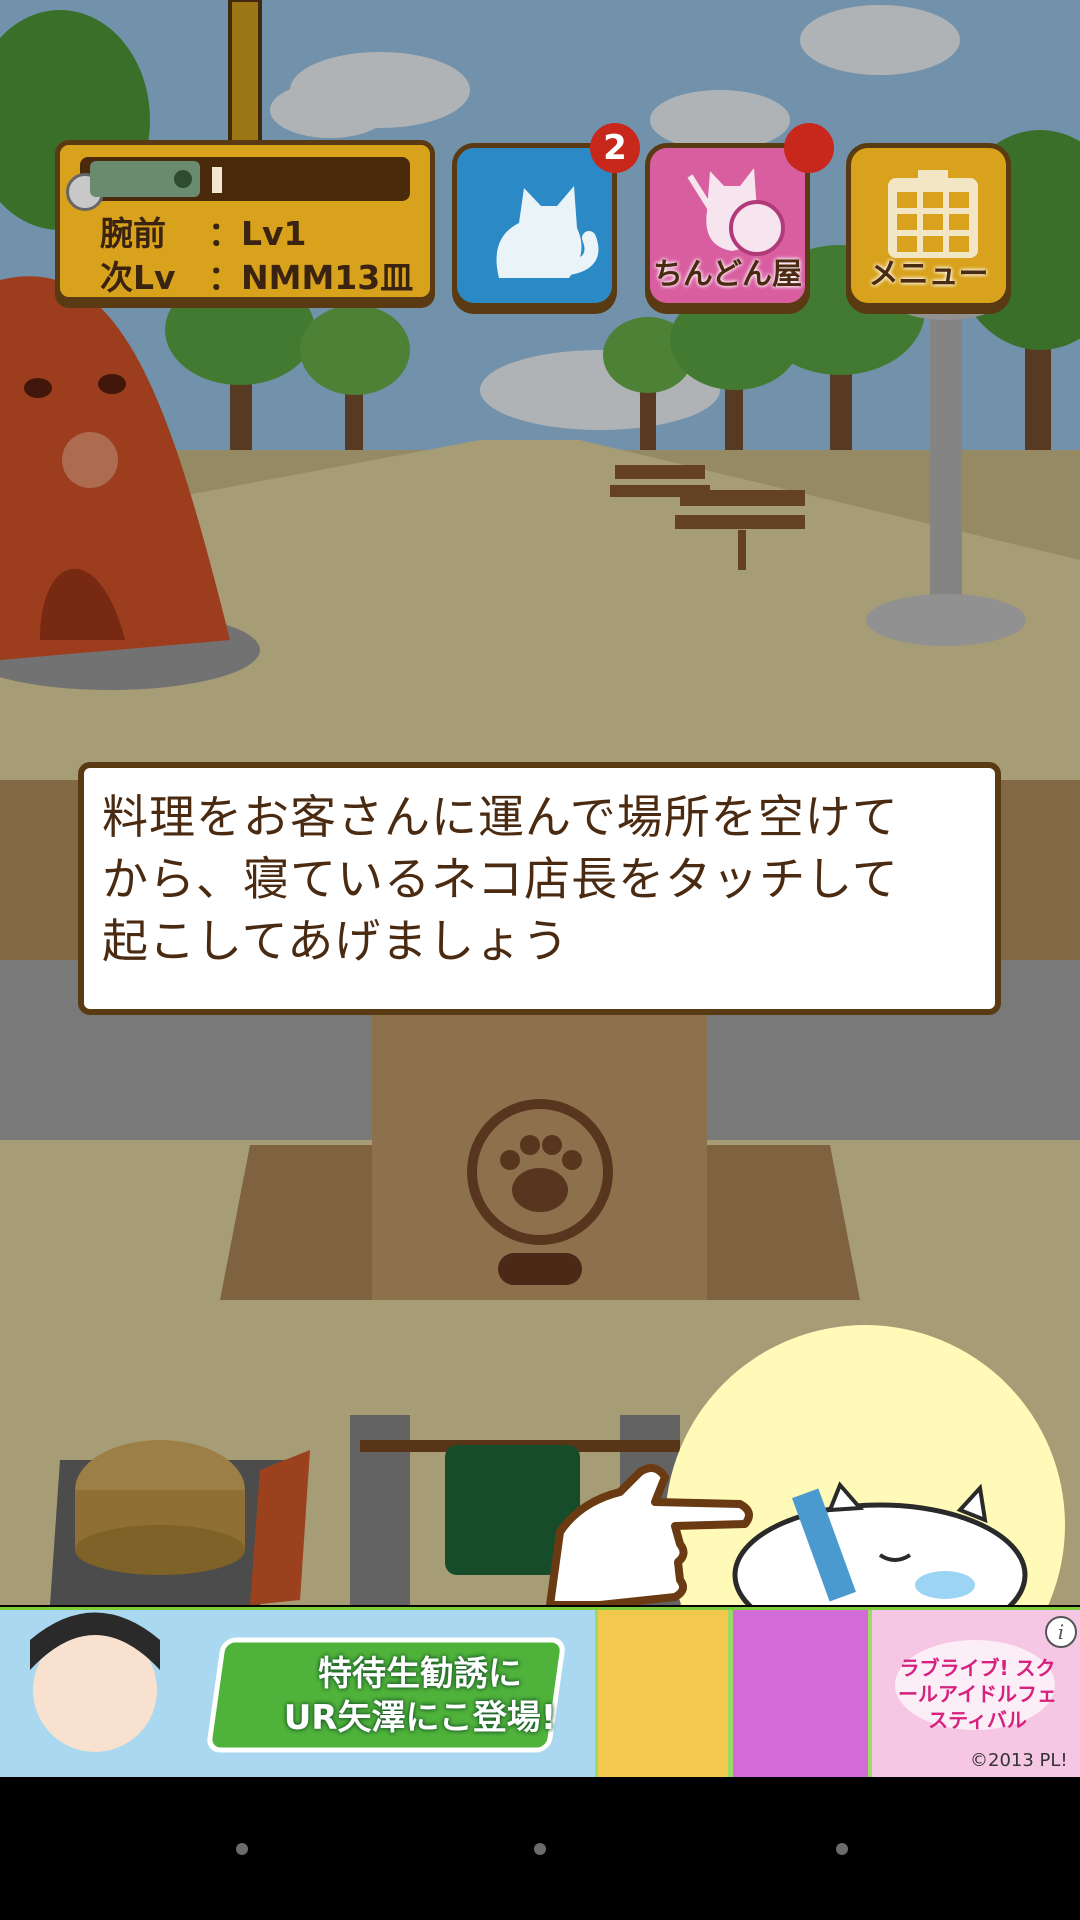  I want to click on dialog-line-2: から、寝ているネコ店長をタッチして, so click(500, 879).